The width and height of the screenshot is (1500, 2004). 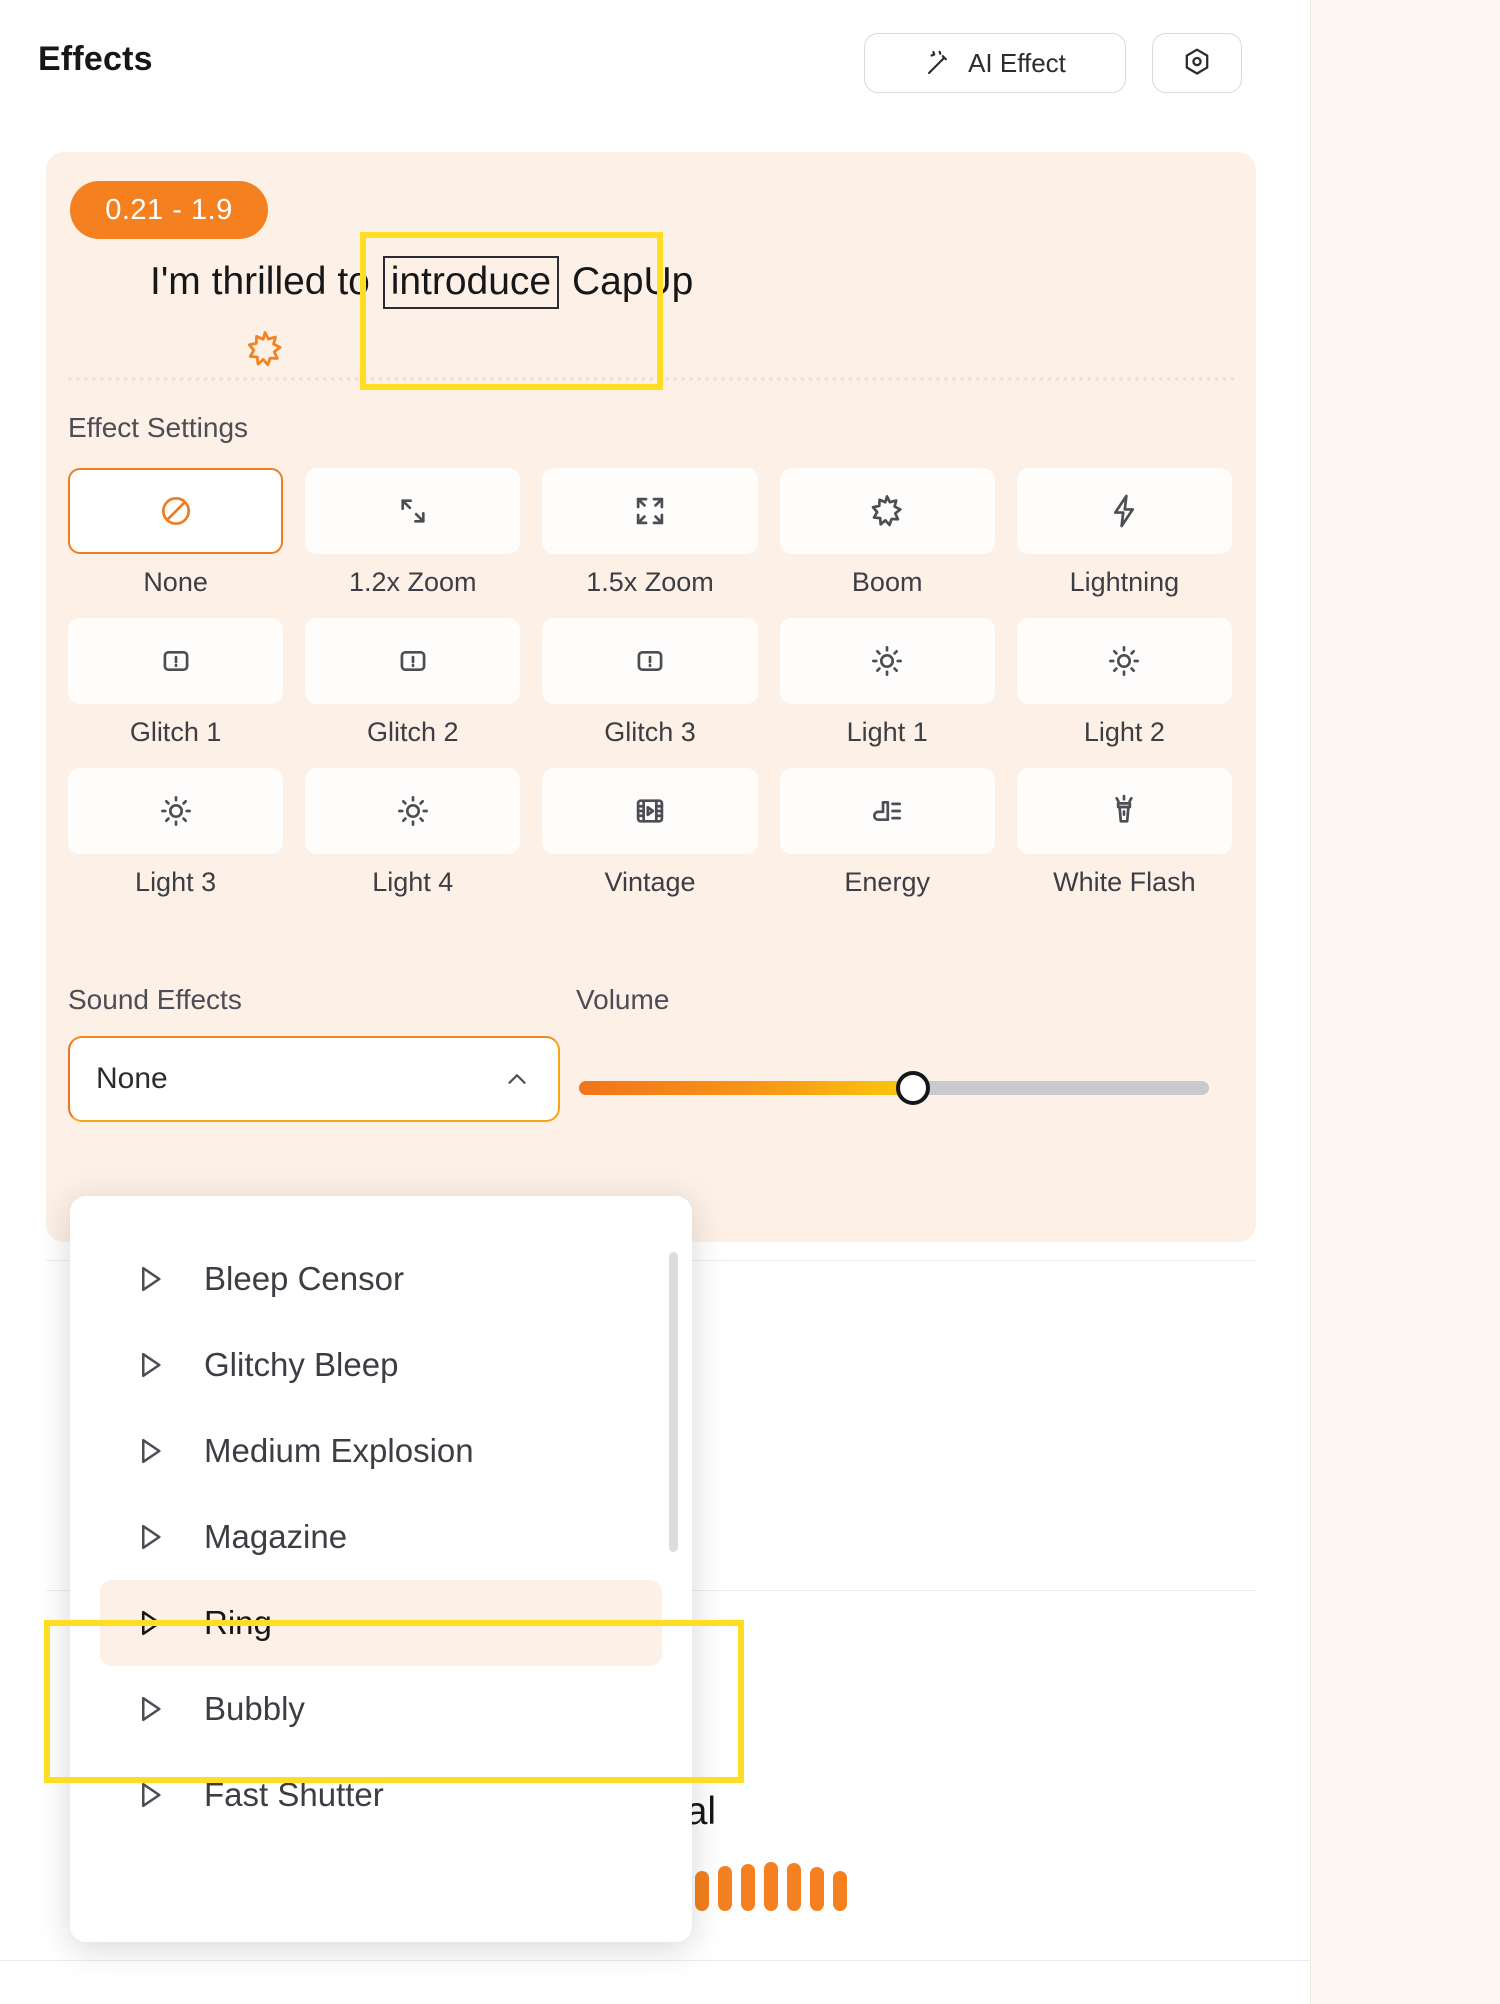 I want to click on effect-tile-label: None, so click(x=175, y=582).